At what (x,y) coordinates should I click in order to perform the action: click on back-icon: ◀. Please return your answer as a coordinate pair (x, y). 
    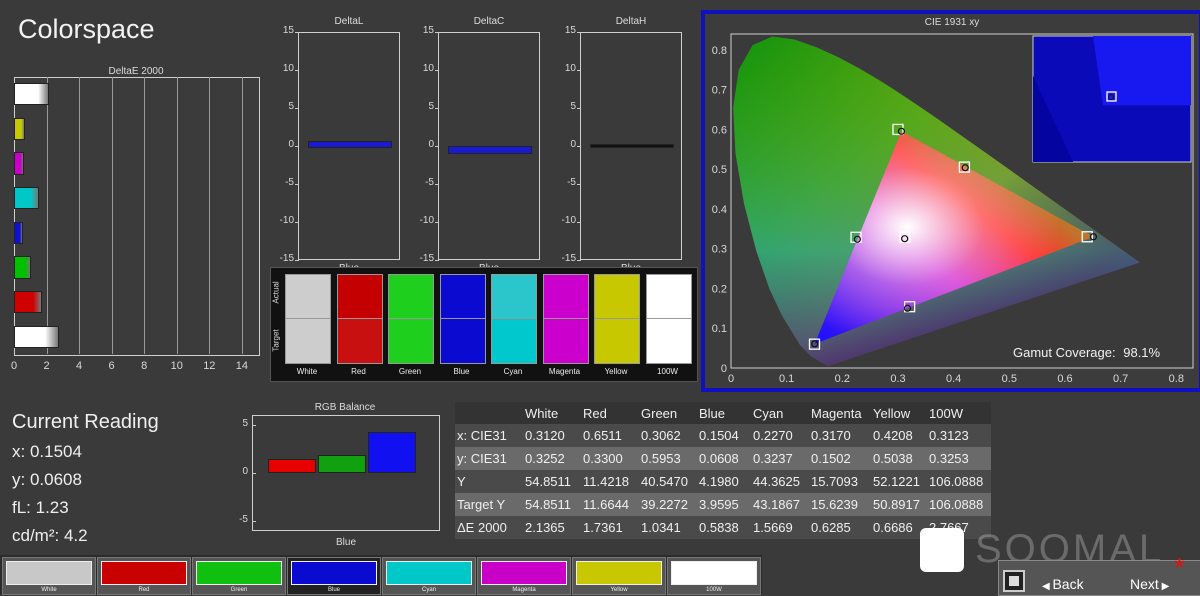
    Looking at the image, I should click on (1047, 586).